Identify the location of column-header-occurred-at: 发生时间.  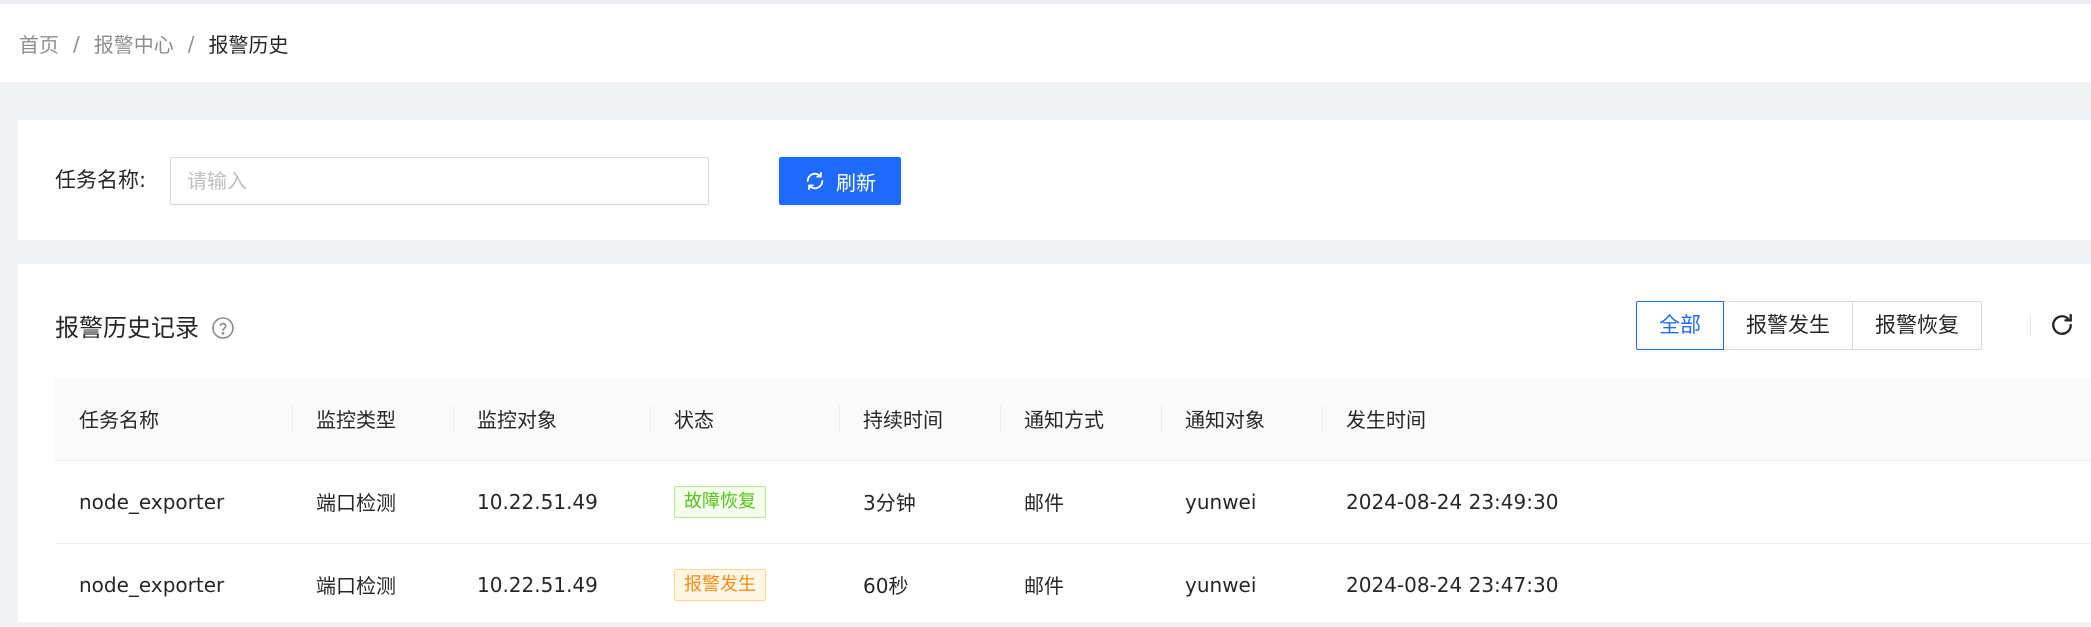
(1706, 419).